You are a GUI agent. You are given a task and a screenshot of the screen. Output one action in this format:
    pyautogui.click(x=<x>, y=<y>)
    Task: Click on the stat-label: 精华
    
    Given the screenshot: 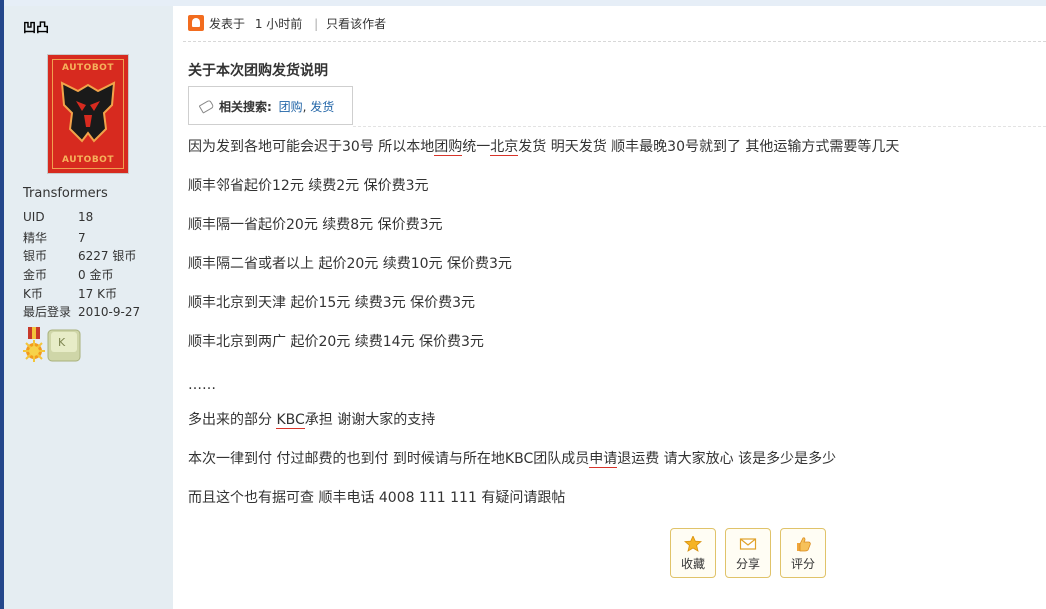 What is the action you would take?
    pyautogui.click(x=35, y=237)
    